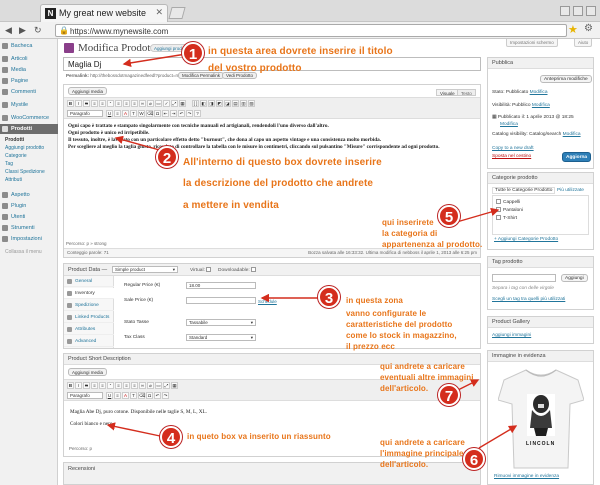 Image resolution: width=600 pixels, height=485 pixels. I want to click on tshirt-image, so click(541, 418).